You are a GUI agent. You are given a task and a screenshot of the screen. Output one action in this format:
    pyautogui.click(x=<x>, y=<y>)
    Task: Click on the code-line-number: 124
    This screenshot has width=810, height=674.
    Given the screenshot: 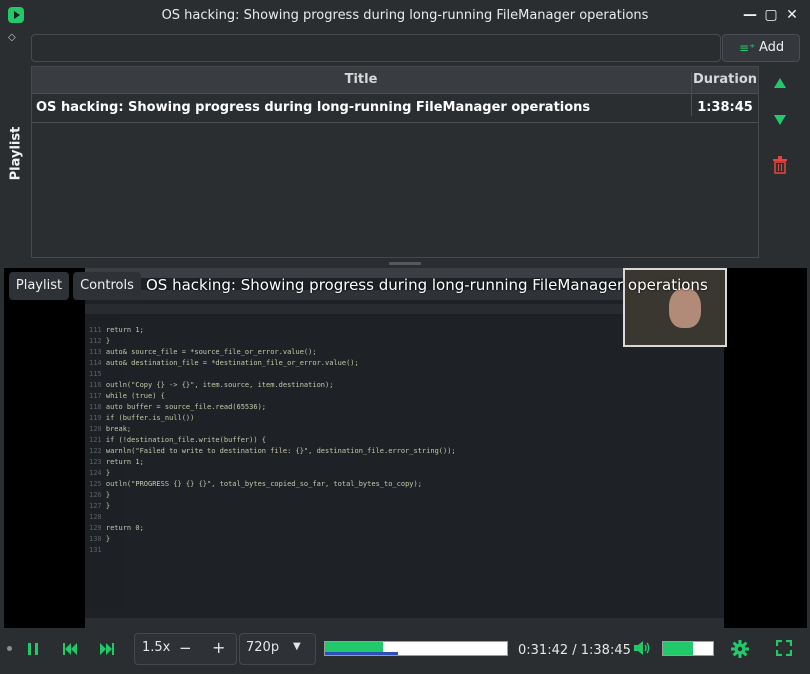 What is the action you would take?
    pyautogui.click(x=97, y=473)
    